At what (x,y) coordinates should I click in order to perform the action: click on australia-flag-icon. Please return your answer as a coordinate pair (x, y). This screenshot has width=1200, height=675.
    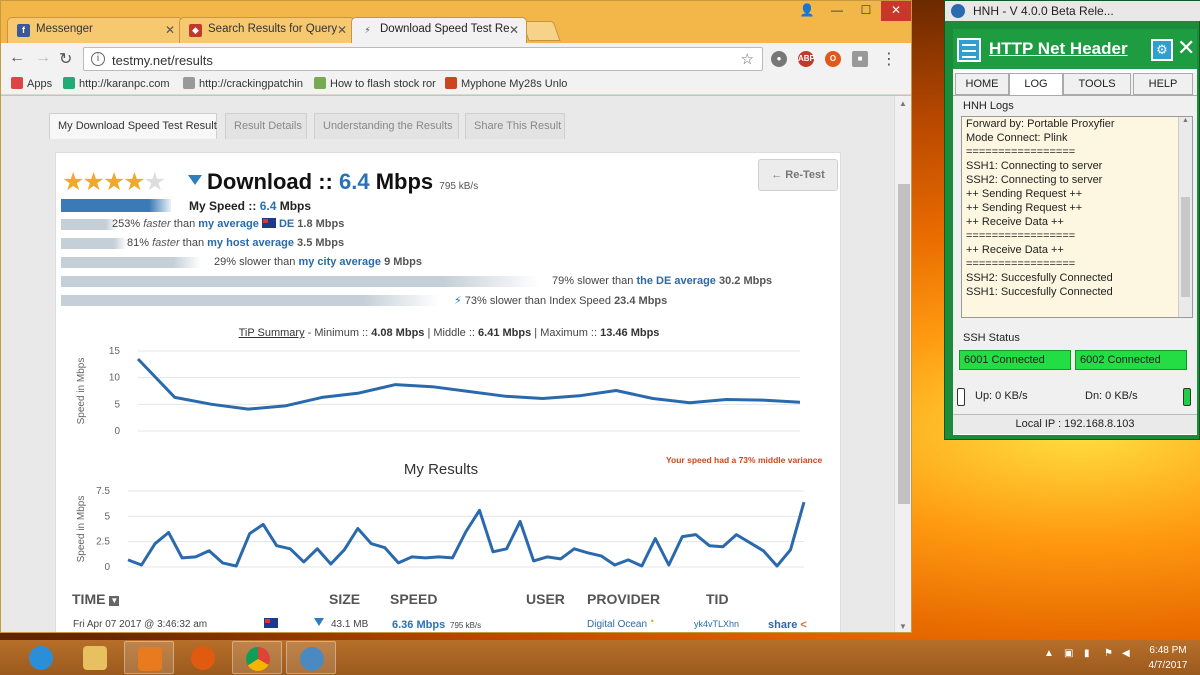
    Looking at the image, I should click on (268, 223).